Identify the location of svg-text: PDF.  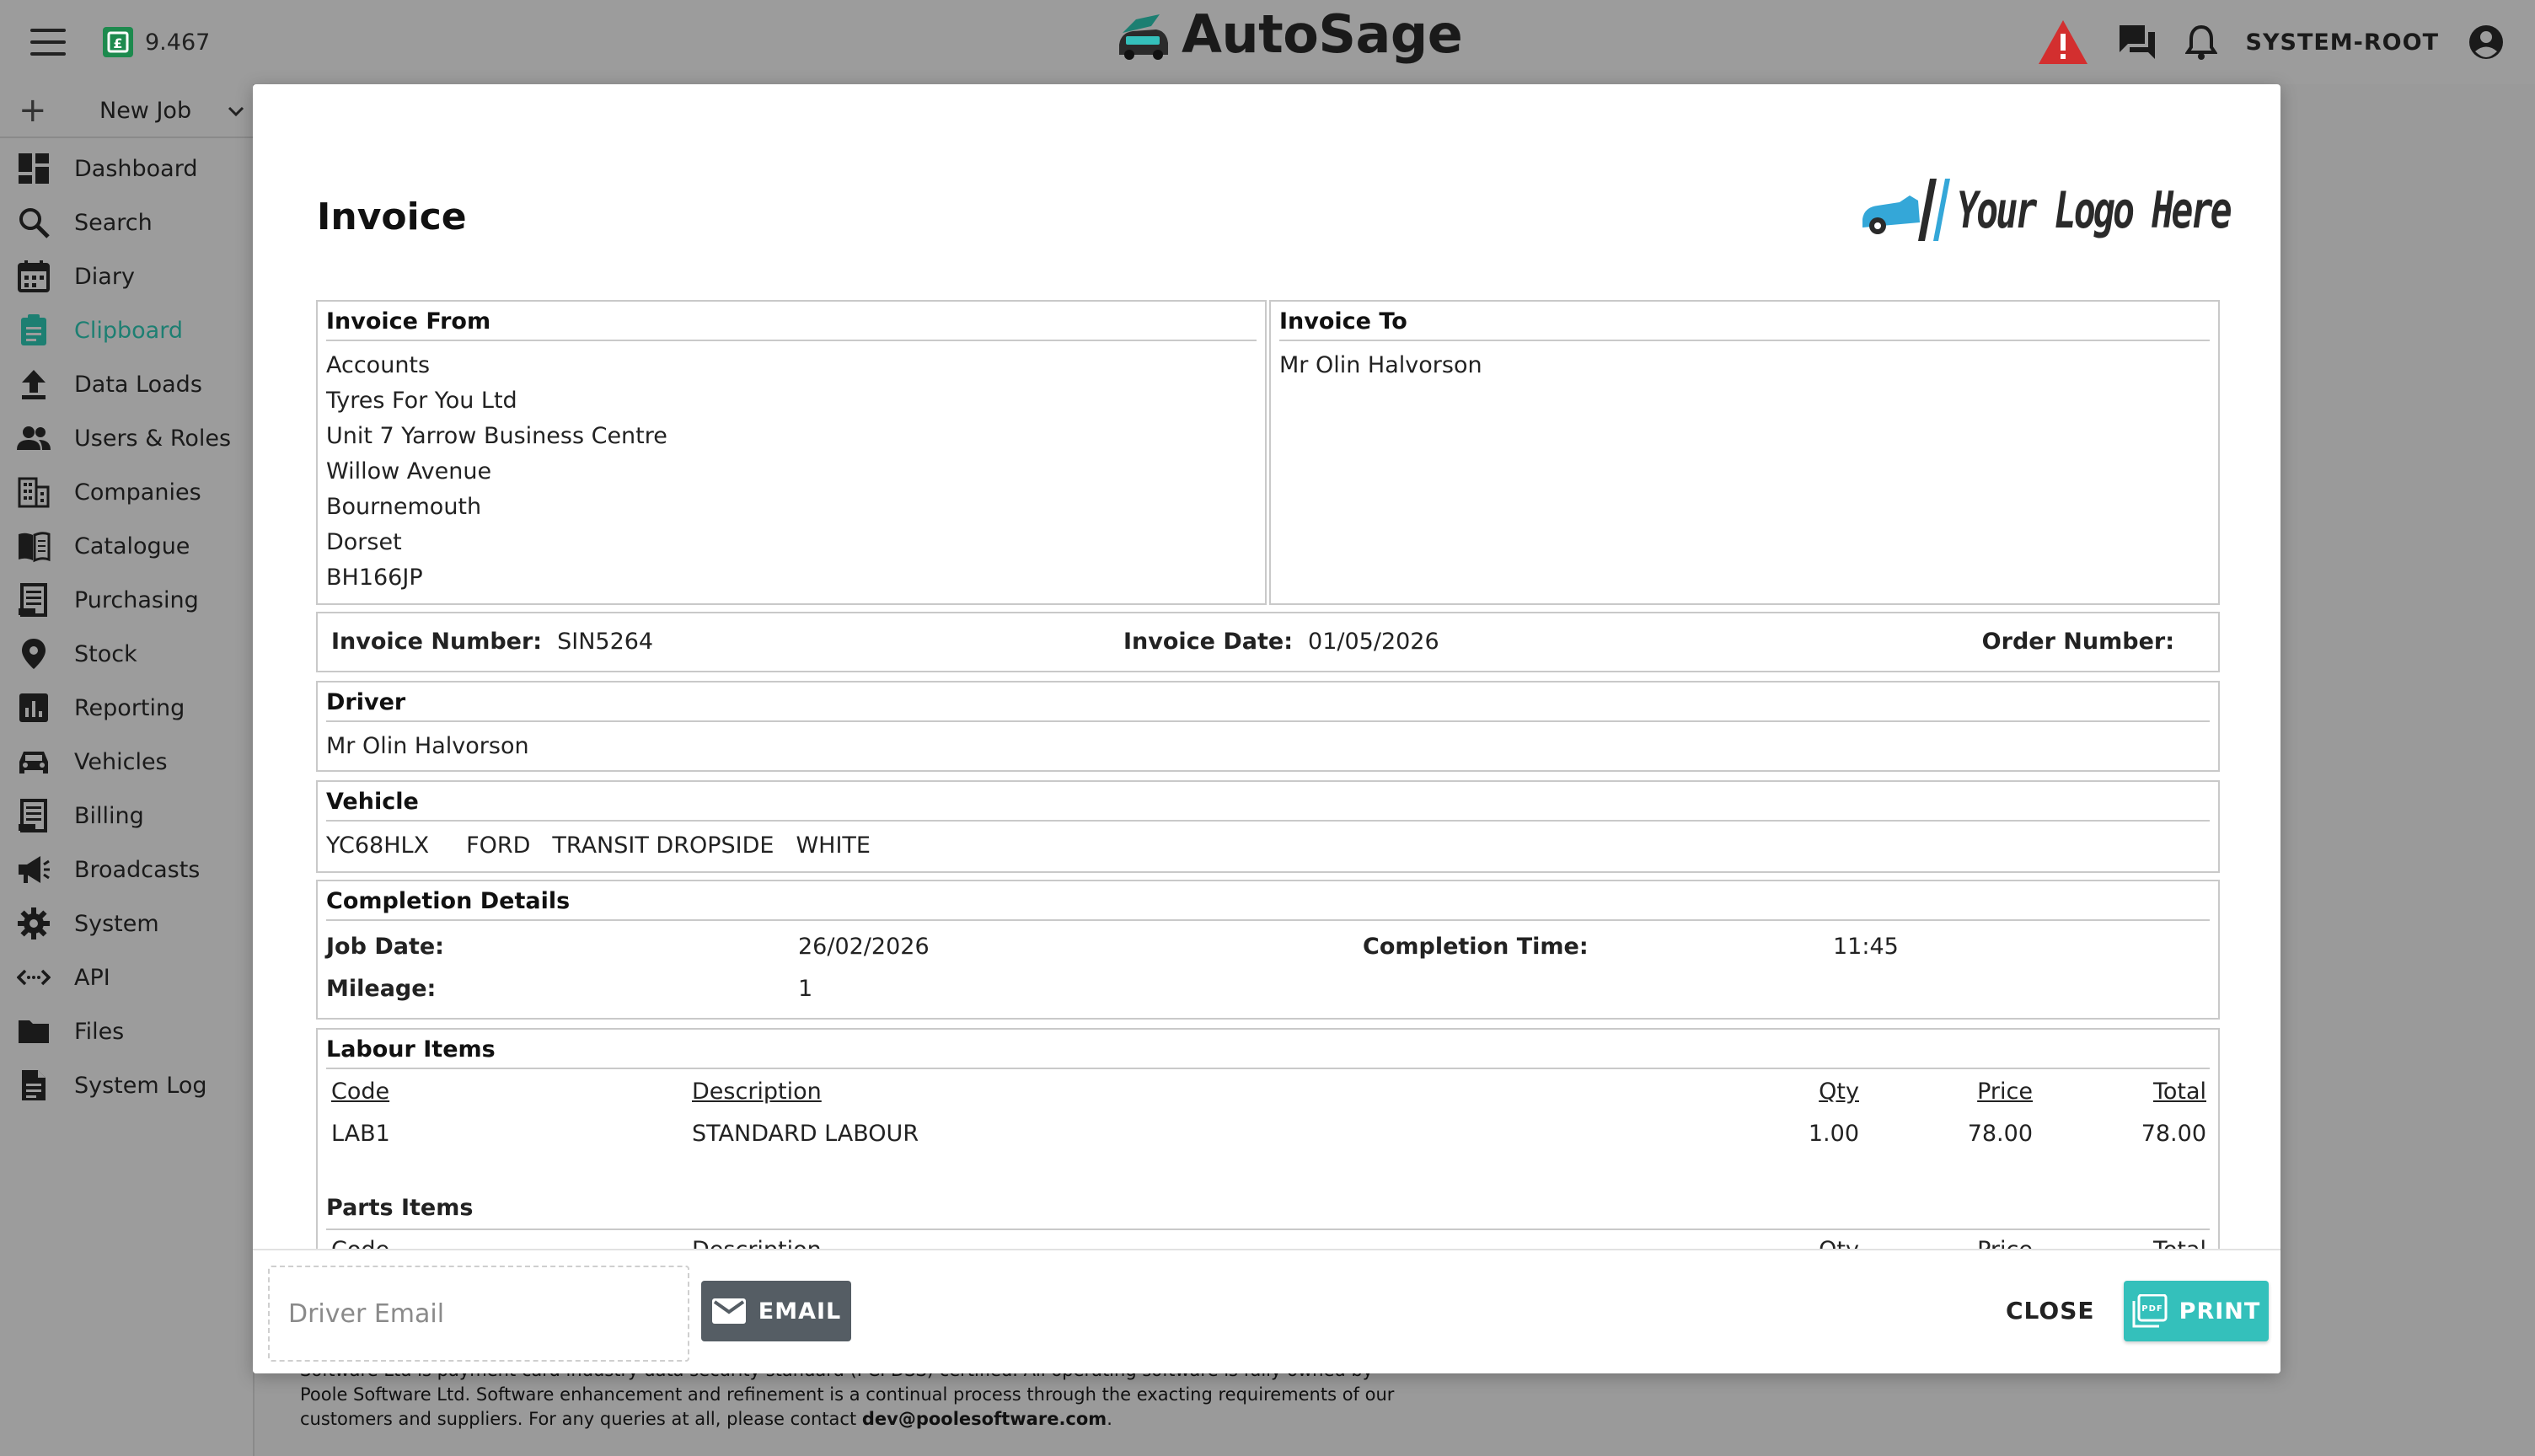
(2152, 1309).